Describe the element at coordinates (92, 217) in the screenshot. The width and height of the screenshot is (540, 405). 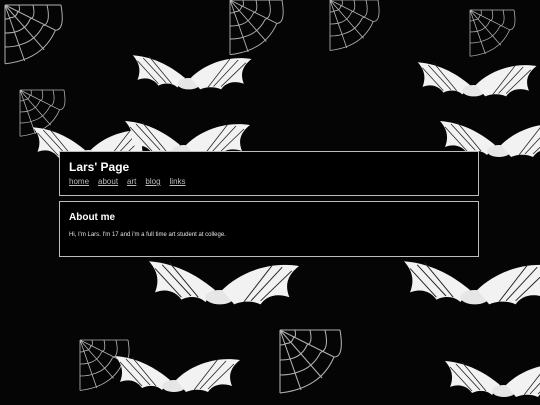
I see `about-heading: About me` at that location.